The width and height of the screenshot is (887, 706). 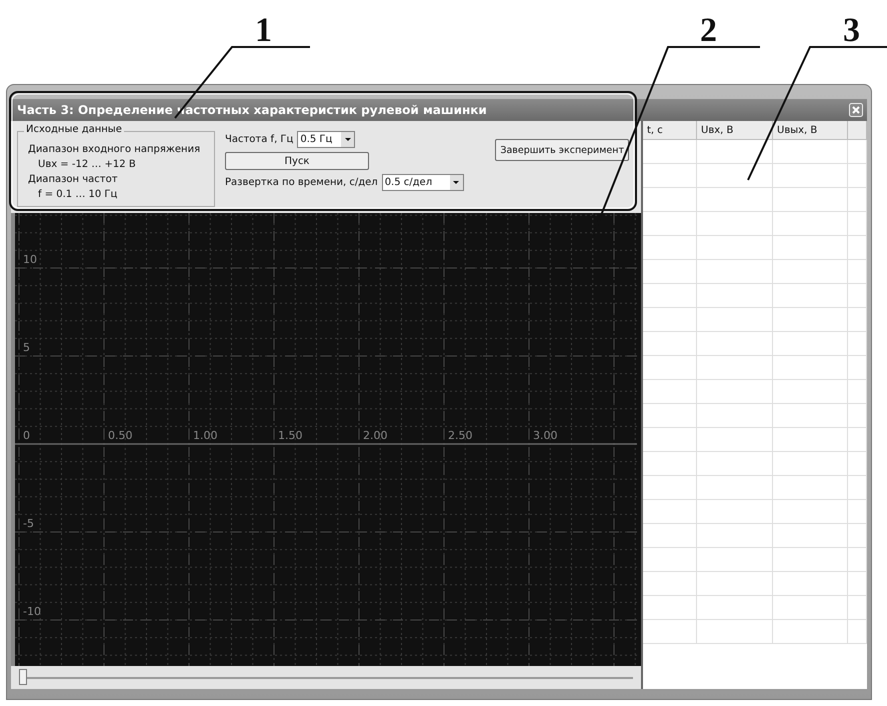 I want to click on y-axis-label: 0, so click(x=26, y=435).